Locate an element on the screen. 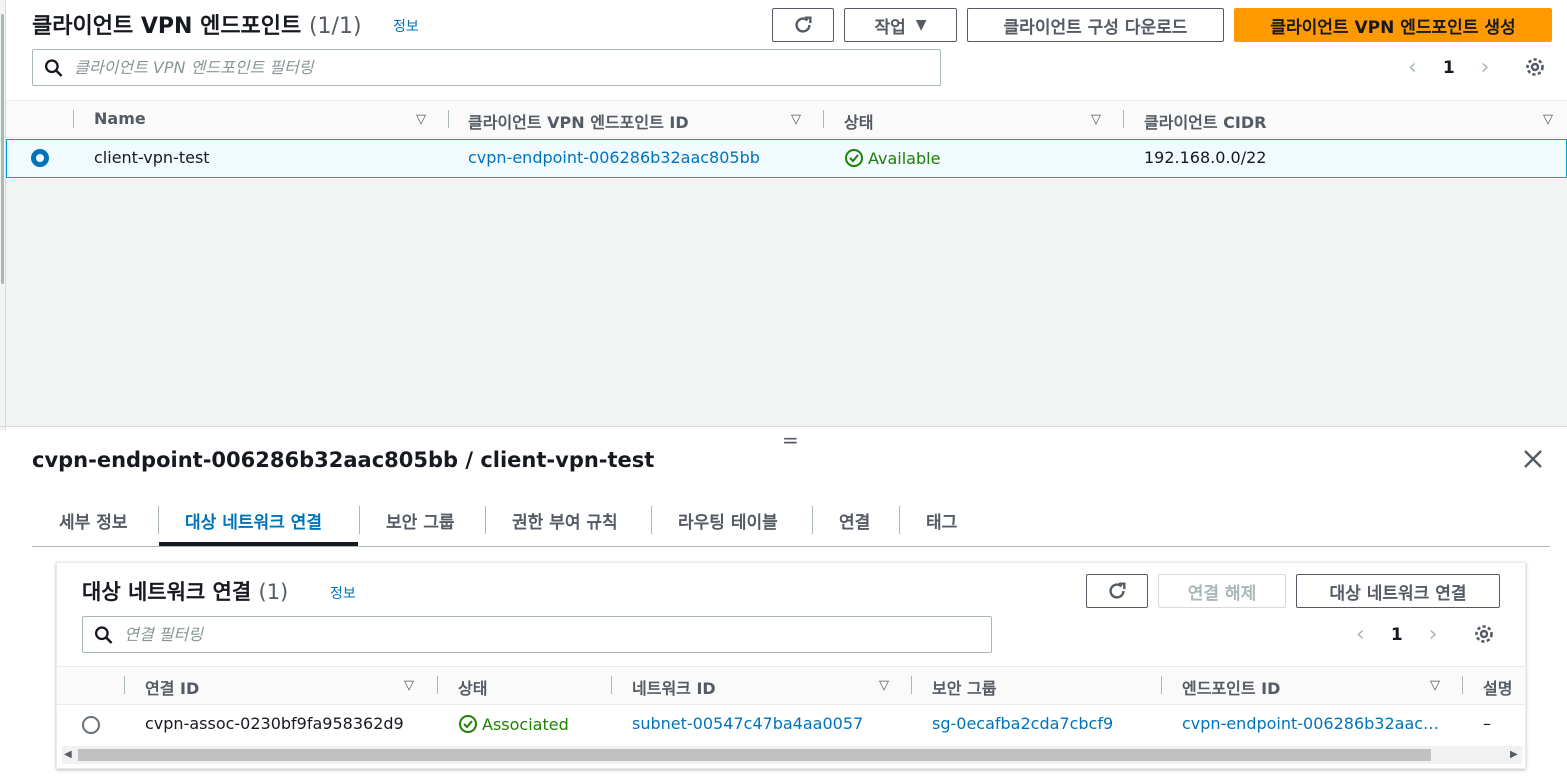  associations-search-input is located at coordinates (557, 634).